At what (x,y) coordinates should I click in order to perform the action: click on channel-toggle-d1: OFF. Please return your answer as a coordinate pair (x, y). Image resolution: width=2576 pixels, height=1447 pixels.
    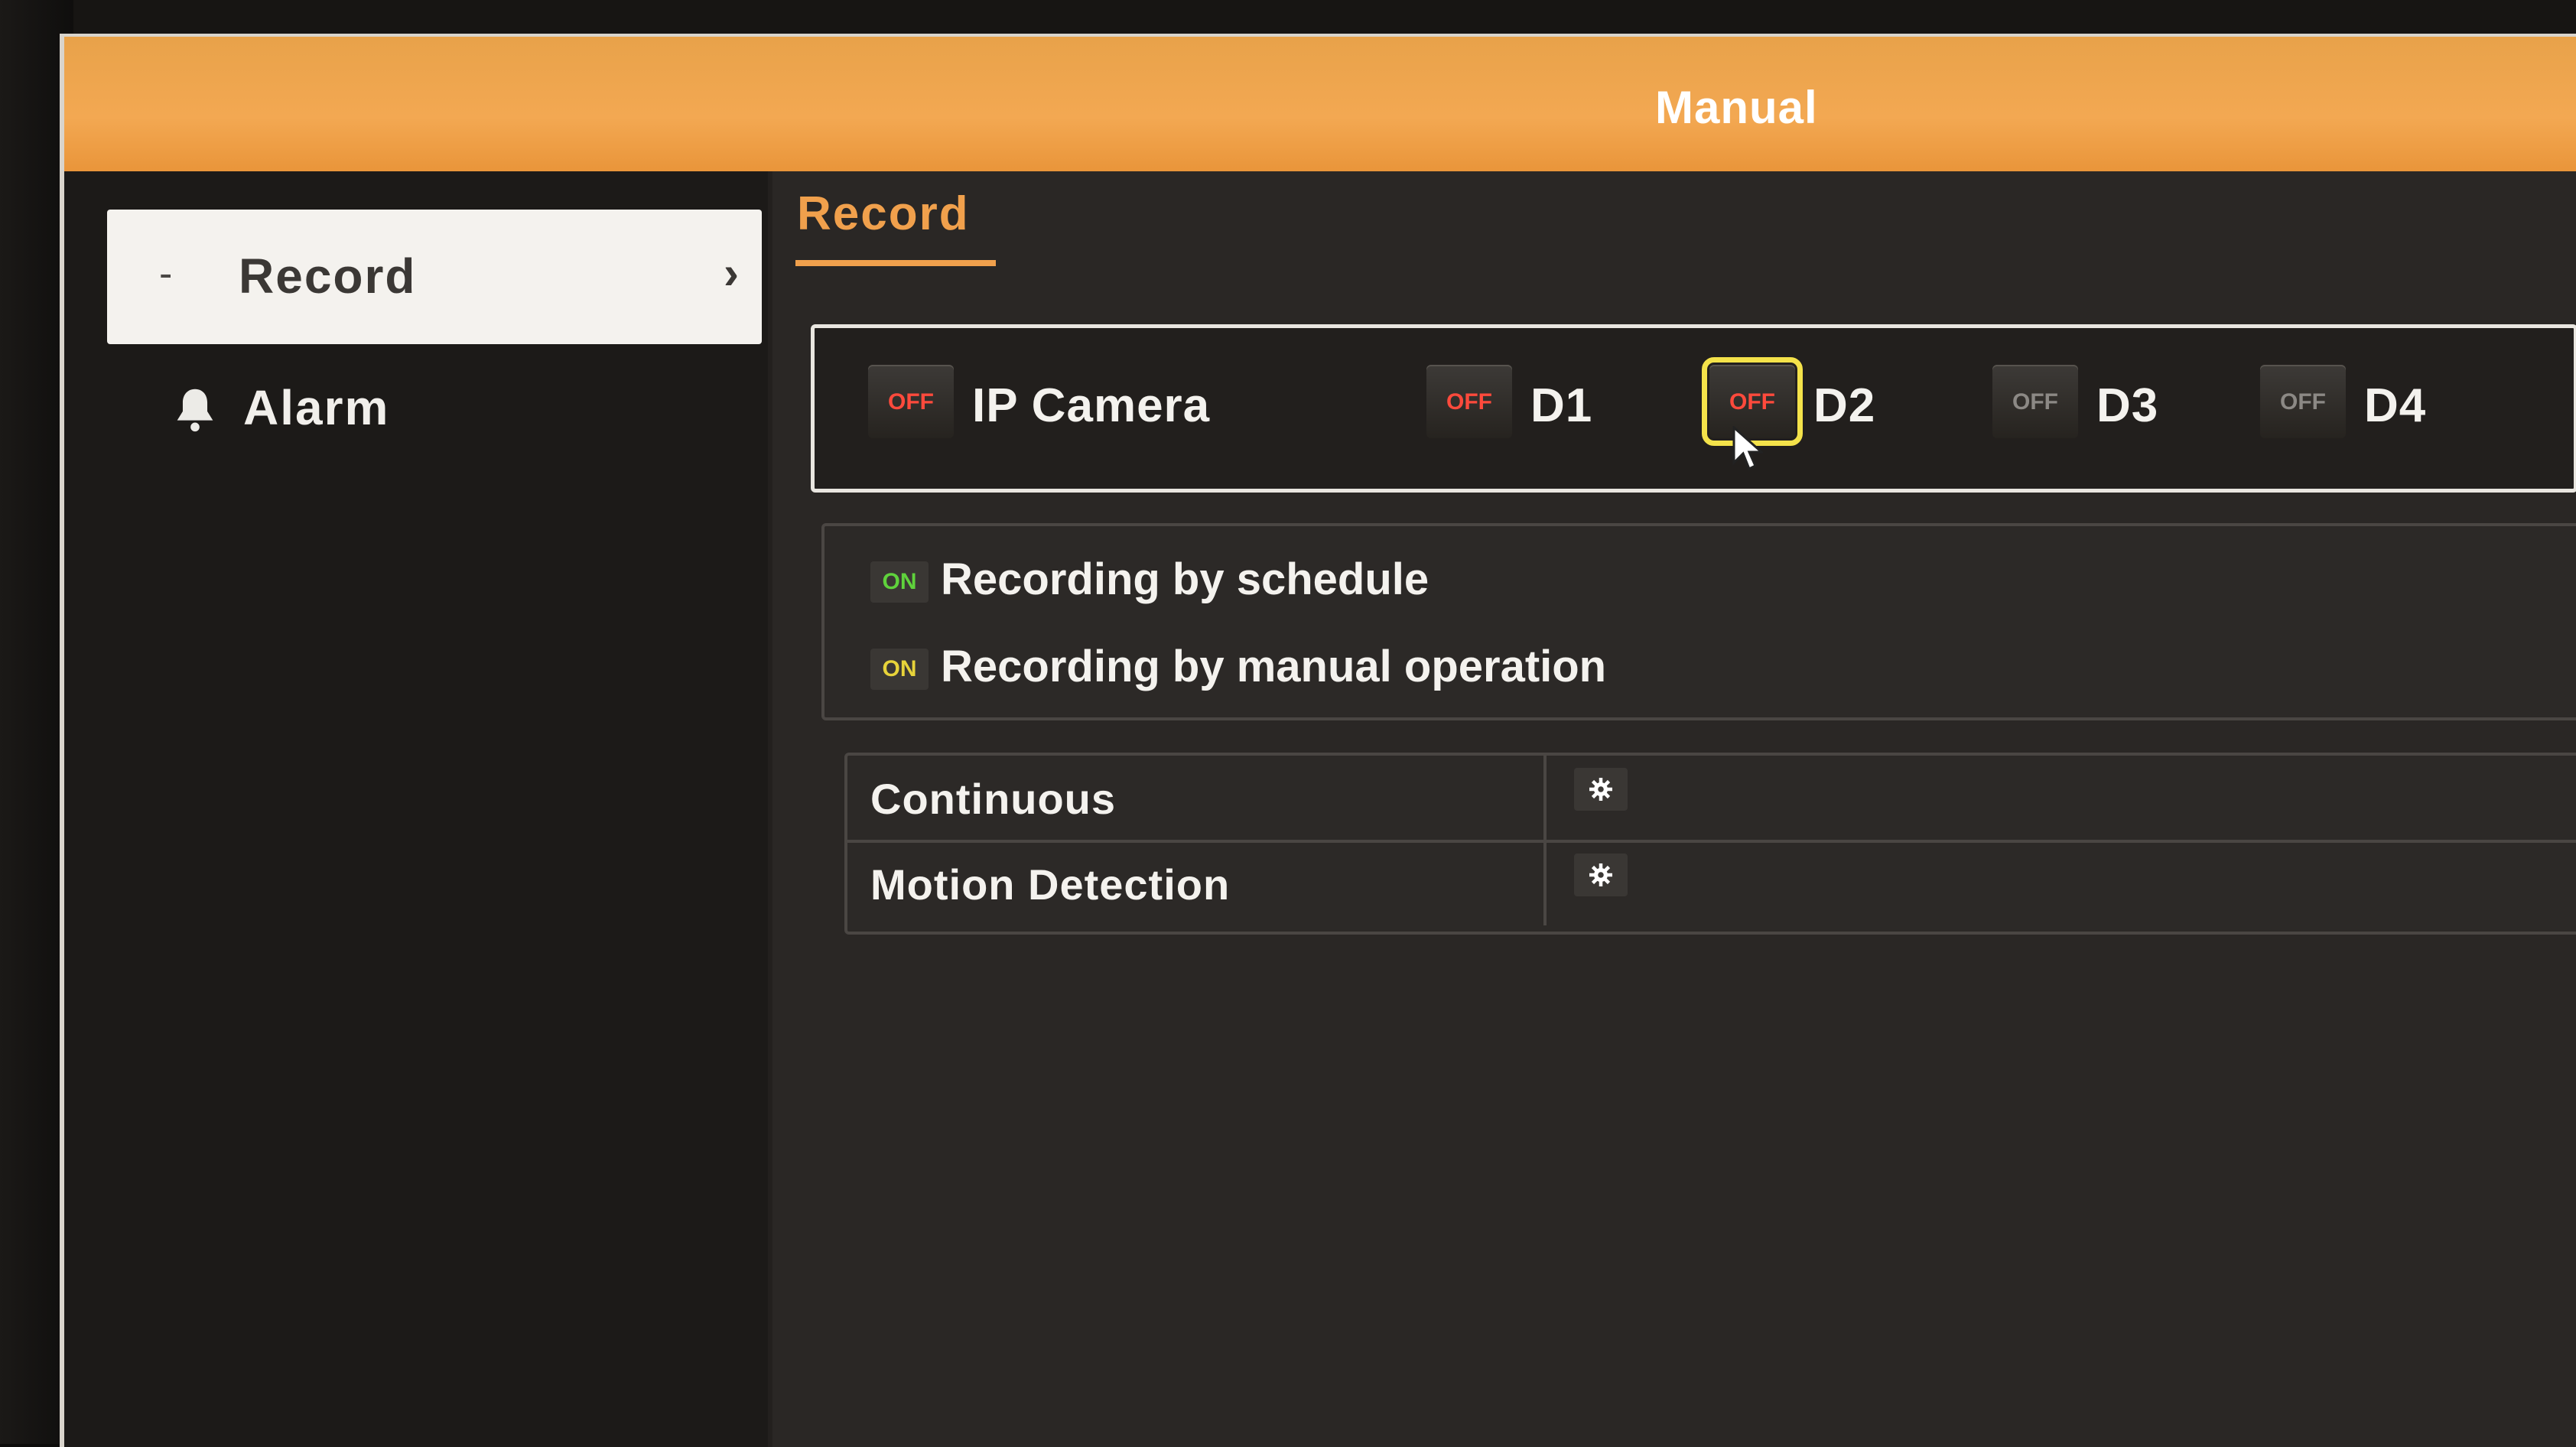
    Looking at the image, I should click on (1469, 401).